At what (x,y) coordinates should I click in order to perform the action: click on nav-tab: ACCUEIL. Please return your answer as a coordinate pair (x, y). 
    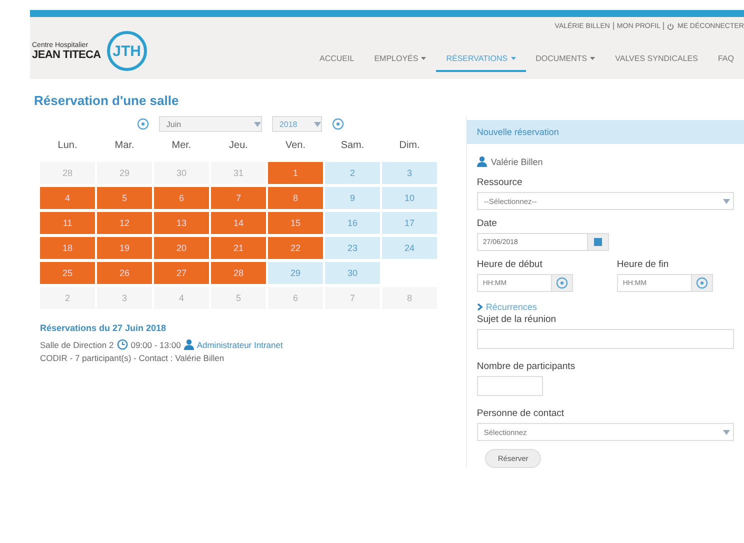
    Looking at the image, I should click on (337, 61).